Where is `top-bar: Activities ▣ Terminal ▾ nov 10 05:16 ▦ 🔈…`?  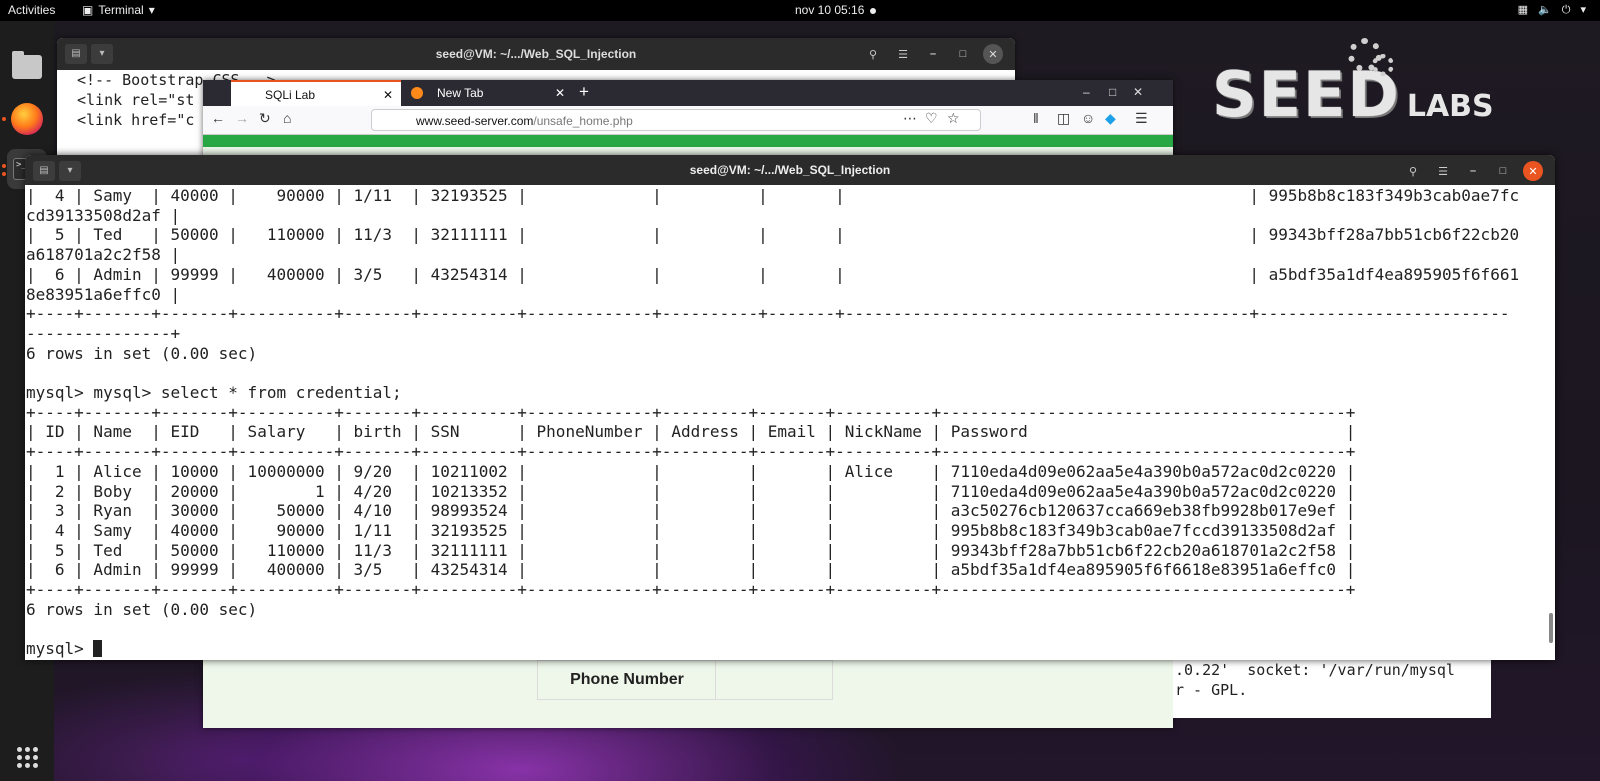 top-bar: Activities ▣ Terminal ▾ nov 10 05:16 ▦ 🔈… is located at coordinates (800, 10).